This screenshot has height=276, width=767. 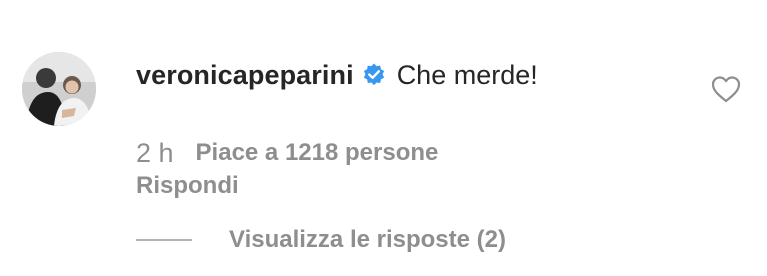 I want to click on comment-text: Che merde!, so click(x=467, y=74).